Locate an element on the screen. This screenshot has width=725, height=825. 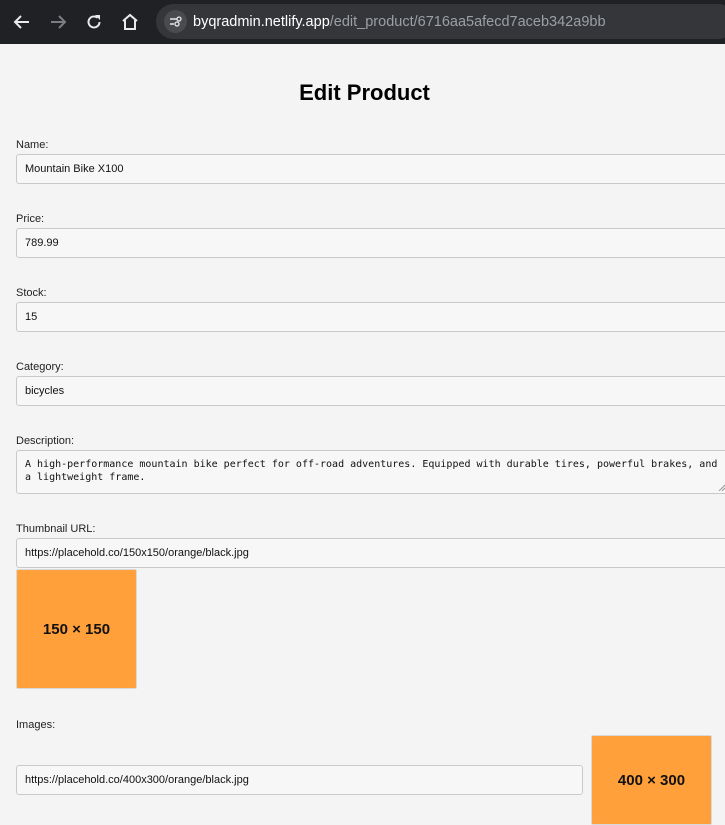
thumbnail-preview: 150 × 150 is located at coordinates (76, 629).